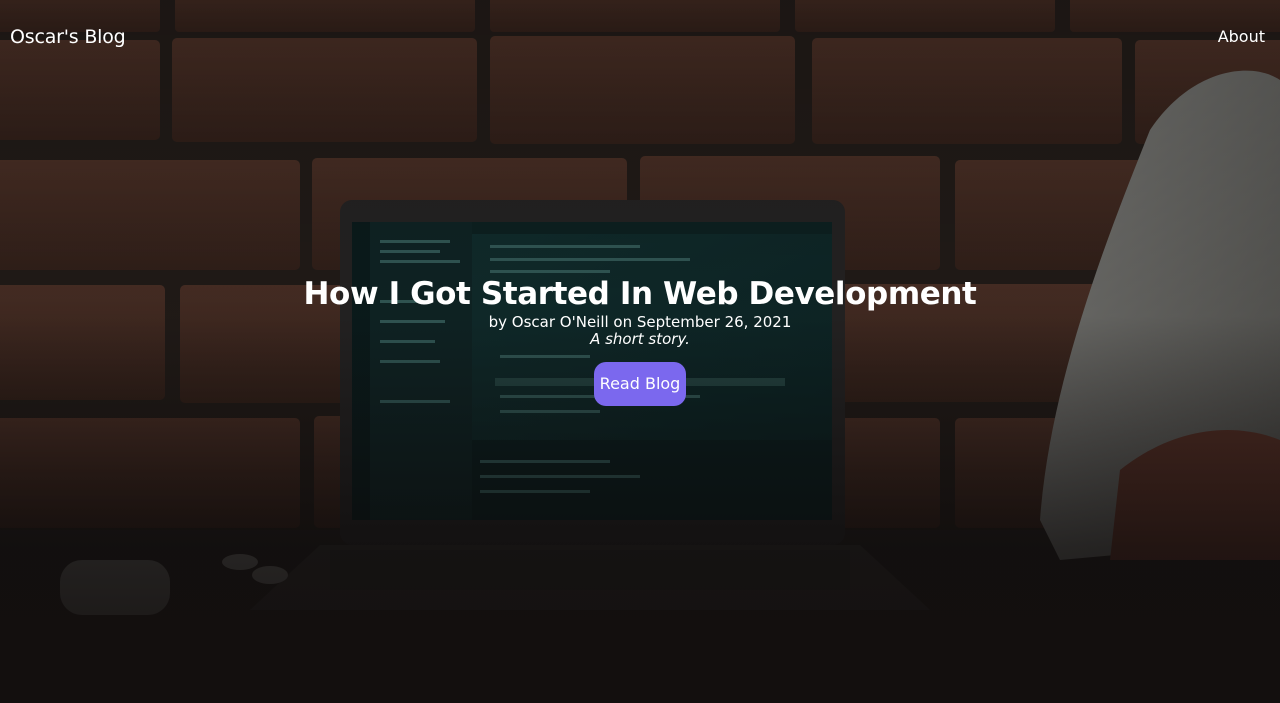 This screenshot has height=703, width=1280. What do you see at coordinates (640, 322) in the screenshot?
I see `post-byline: by Oscar O'Neill on September 26, 2021` at bounding box center [640, 322].